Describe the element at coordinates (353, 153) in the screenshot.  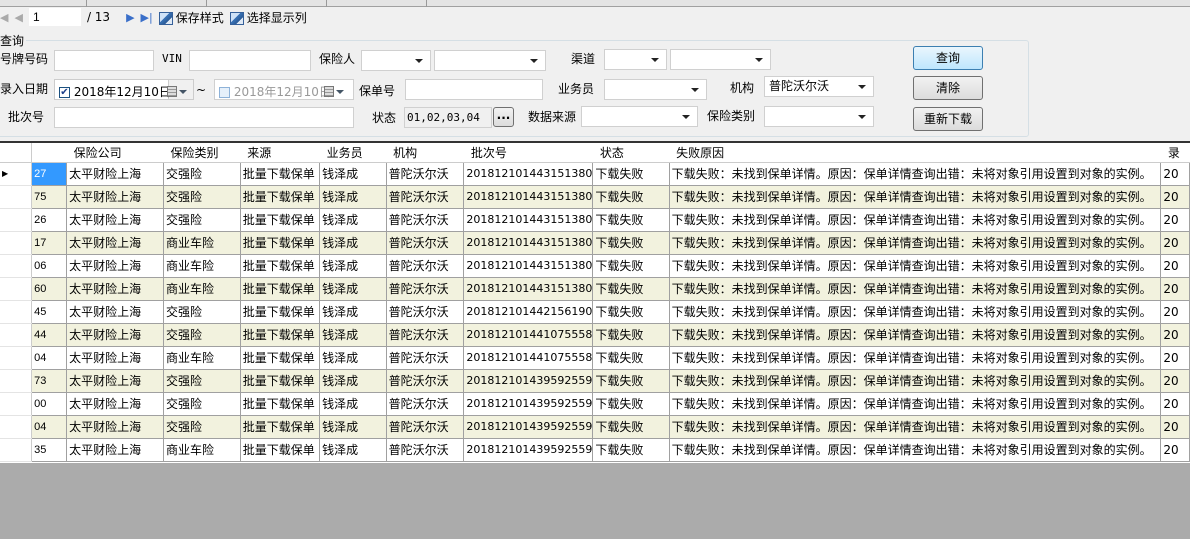
I see `column-header: 业务员` at that location.